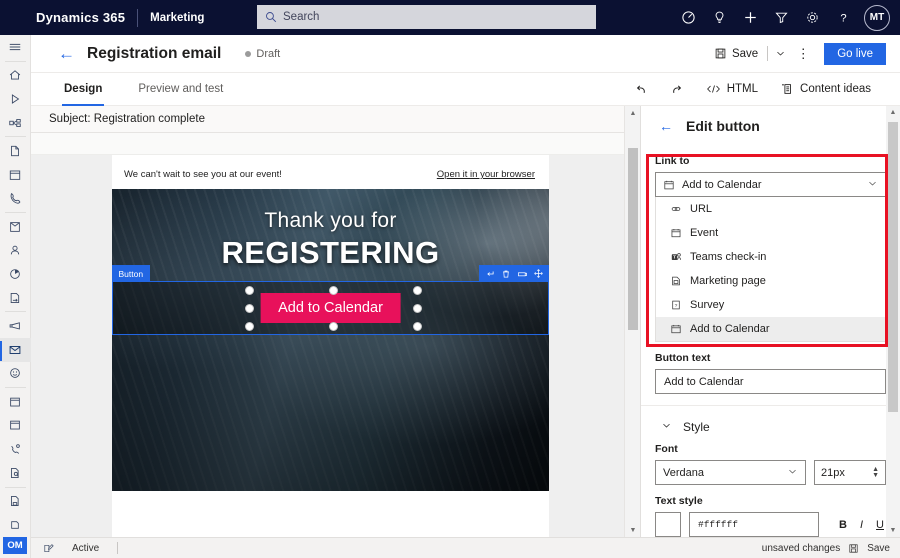  What do you see at coordinates (878, 548) in the screenshot?
I see `status-save-label: Save` at bounding box center [878, 548].